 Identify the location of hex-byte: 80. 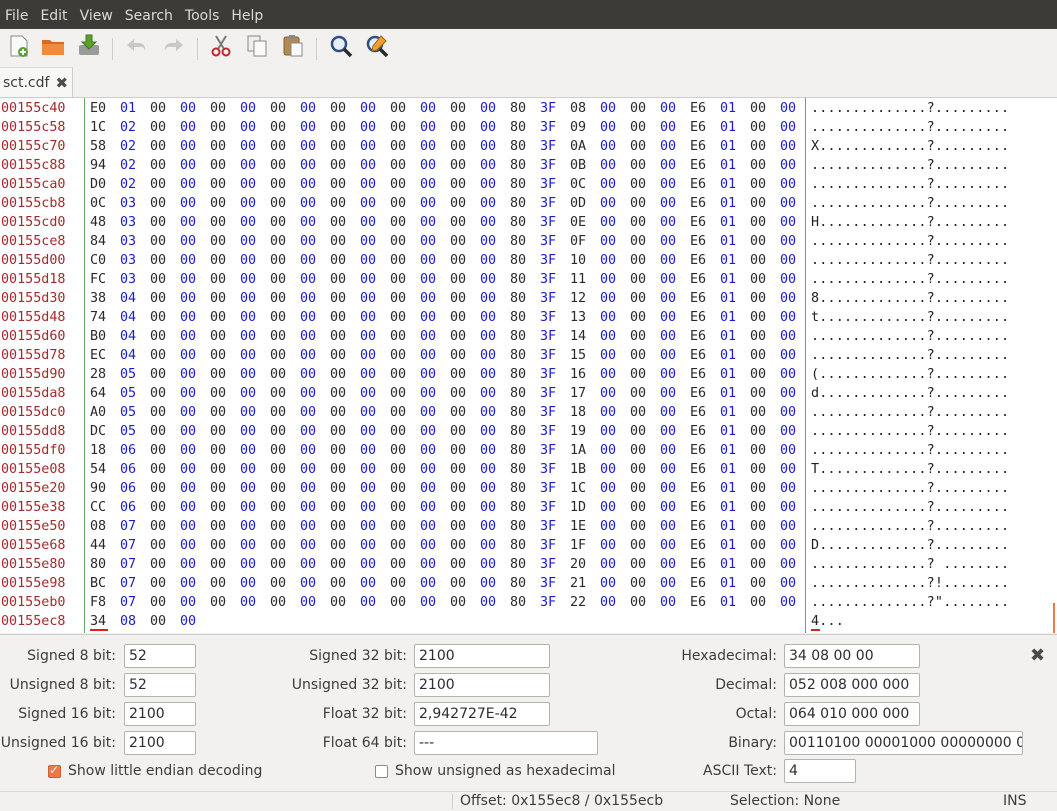
(520, 355).